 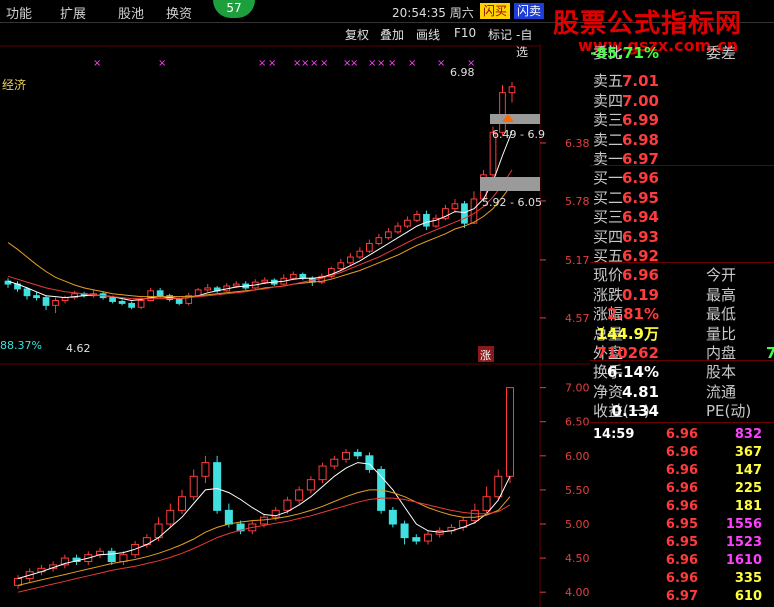 What do you see at coordinates (577, 490) in the screenshot?
I see `indicator-axis-tick: 5.50` at bounding box center [577, 490].